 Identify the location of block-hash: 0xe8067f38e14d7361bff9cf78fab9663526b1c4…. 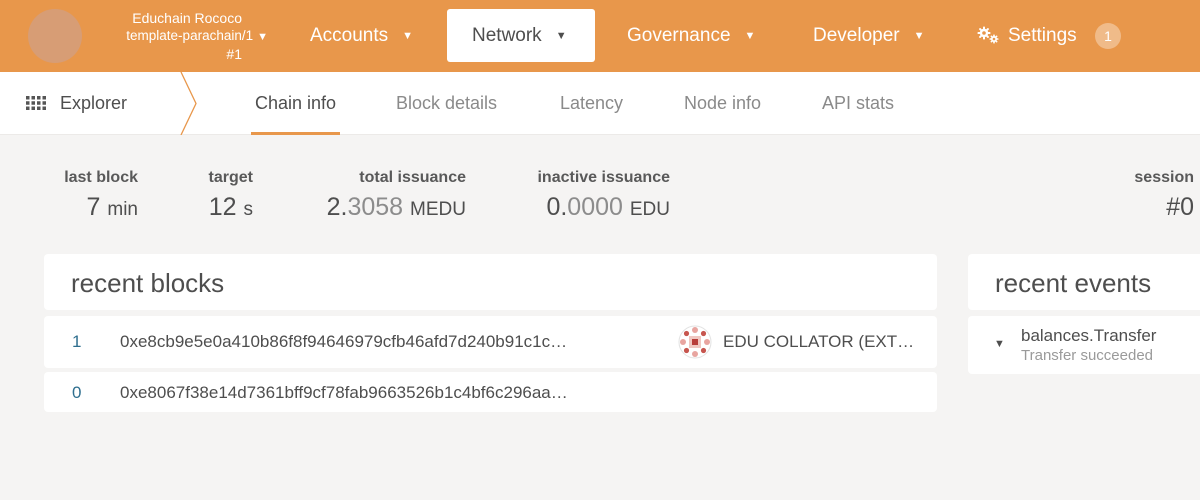
(344, 392).